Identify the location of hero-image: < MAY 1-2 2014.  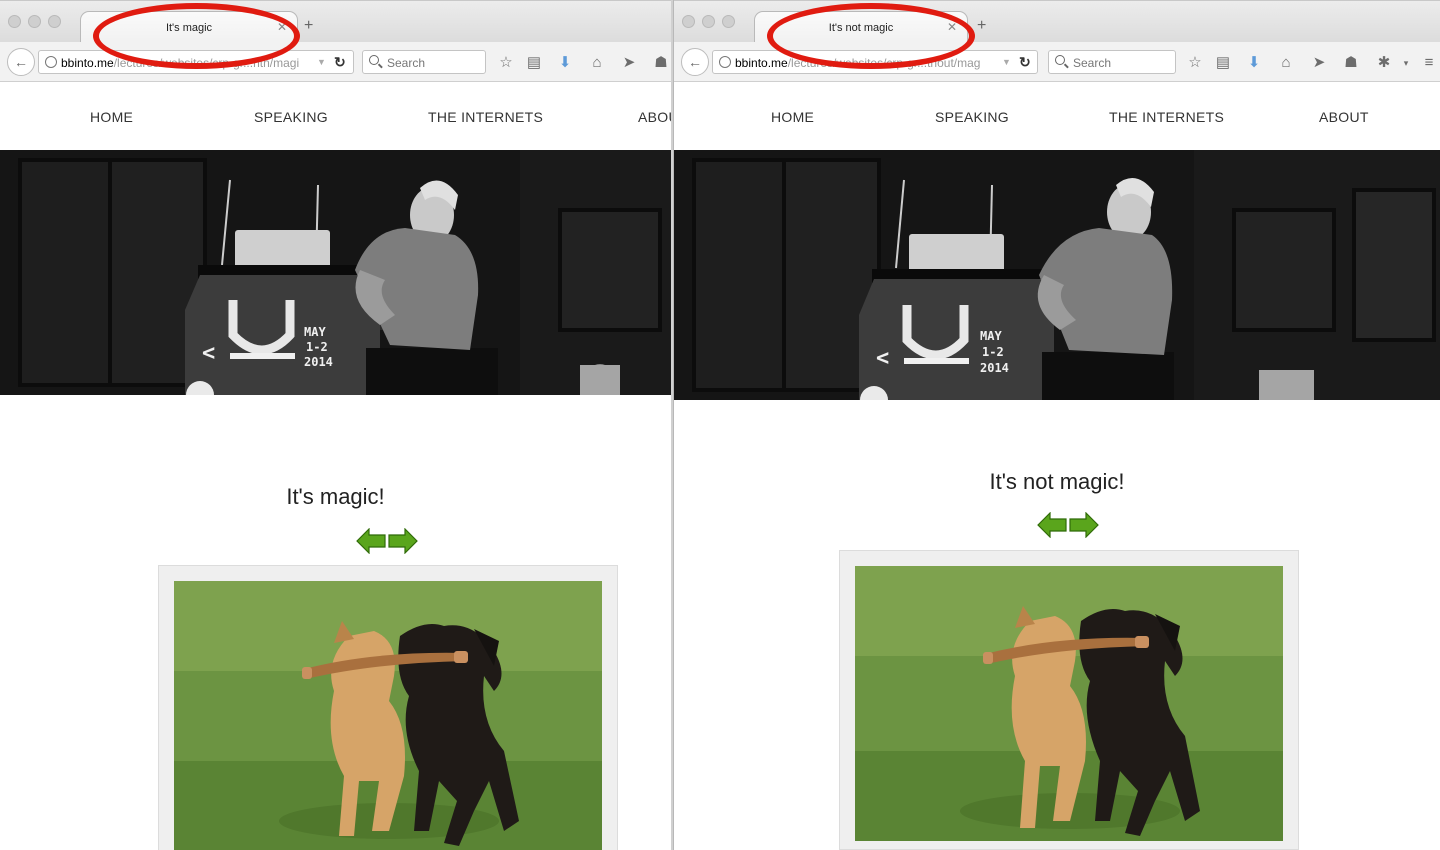
(335, 272).